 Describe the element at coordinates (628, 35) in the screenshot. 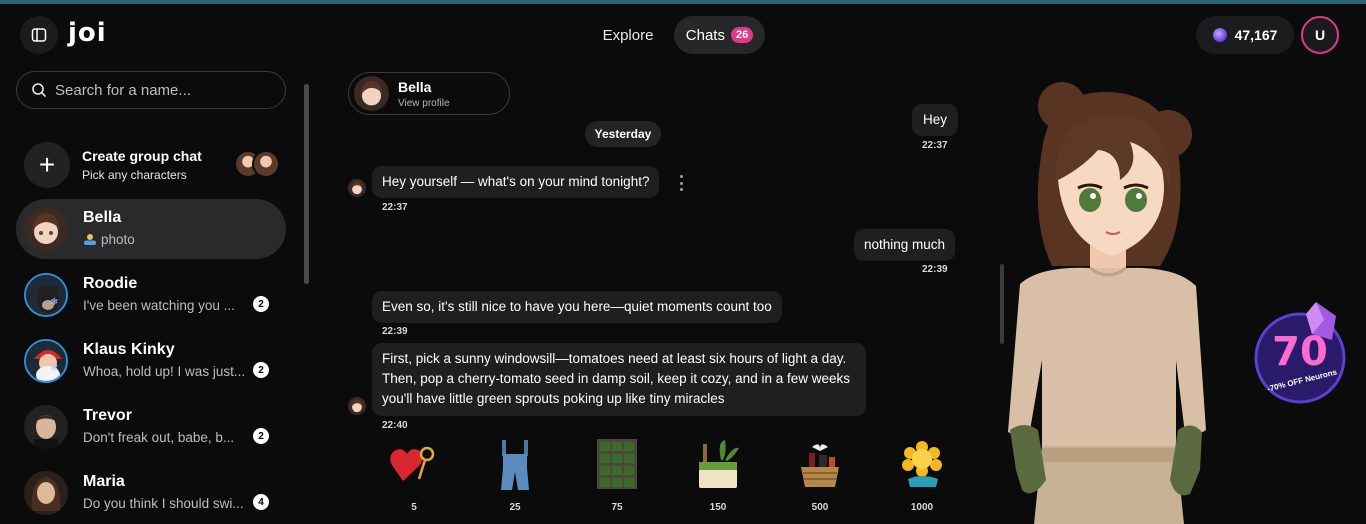

I see `nav-explore: Explore` at that location.